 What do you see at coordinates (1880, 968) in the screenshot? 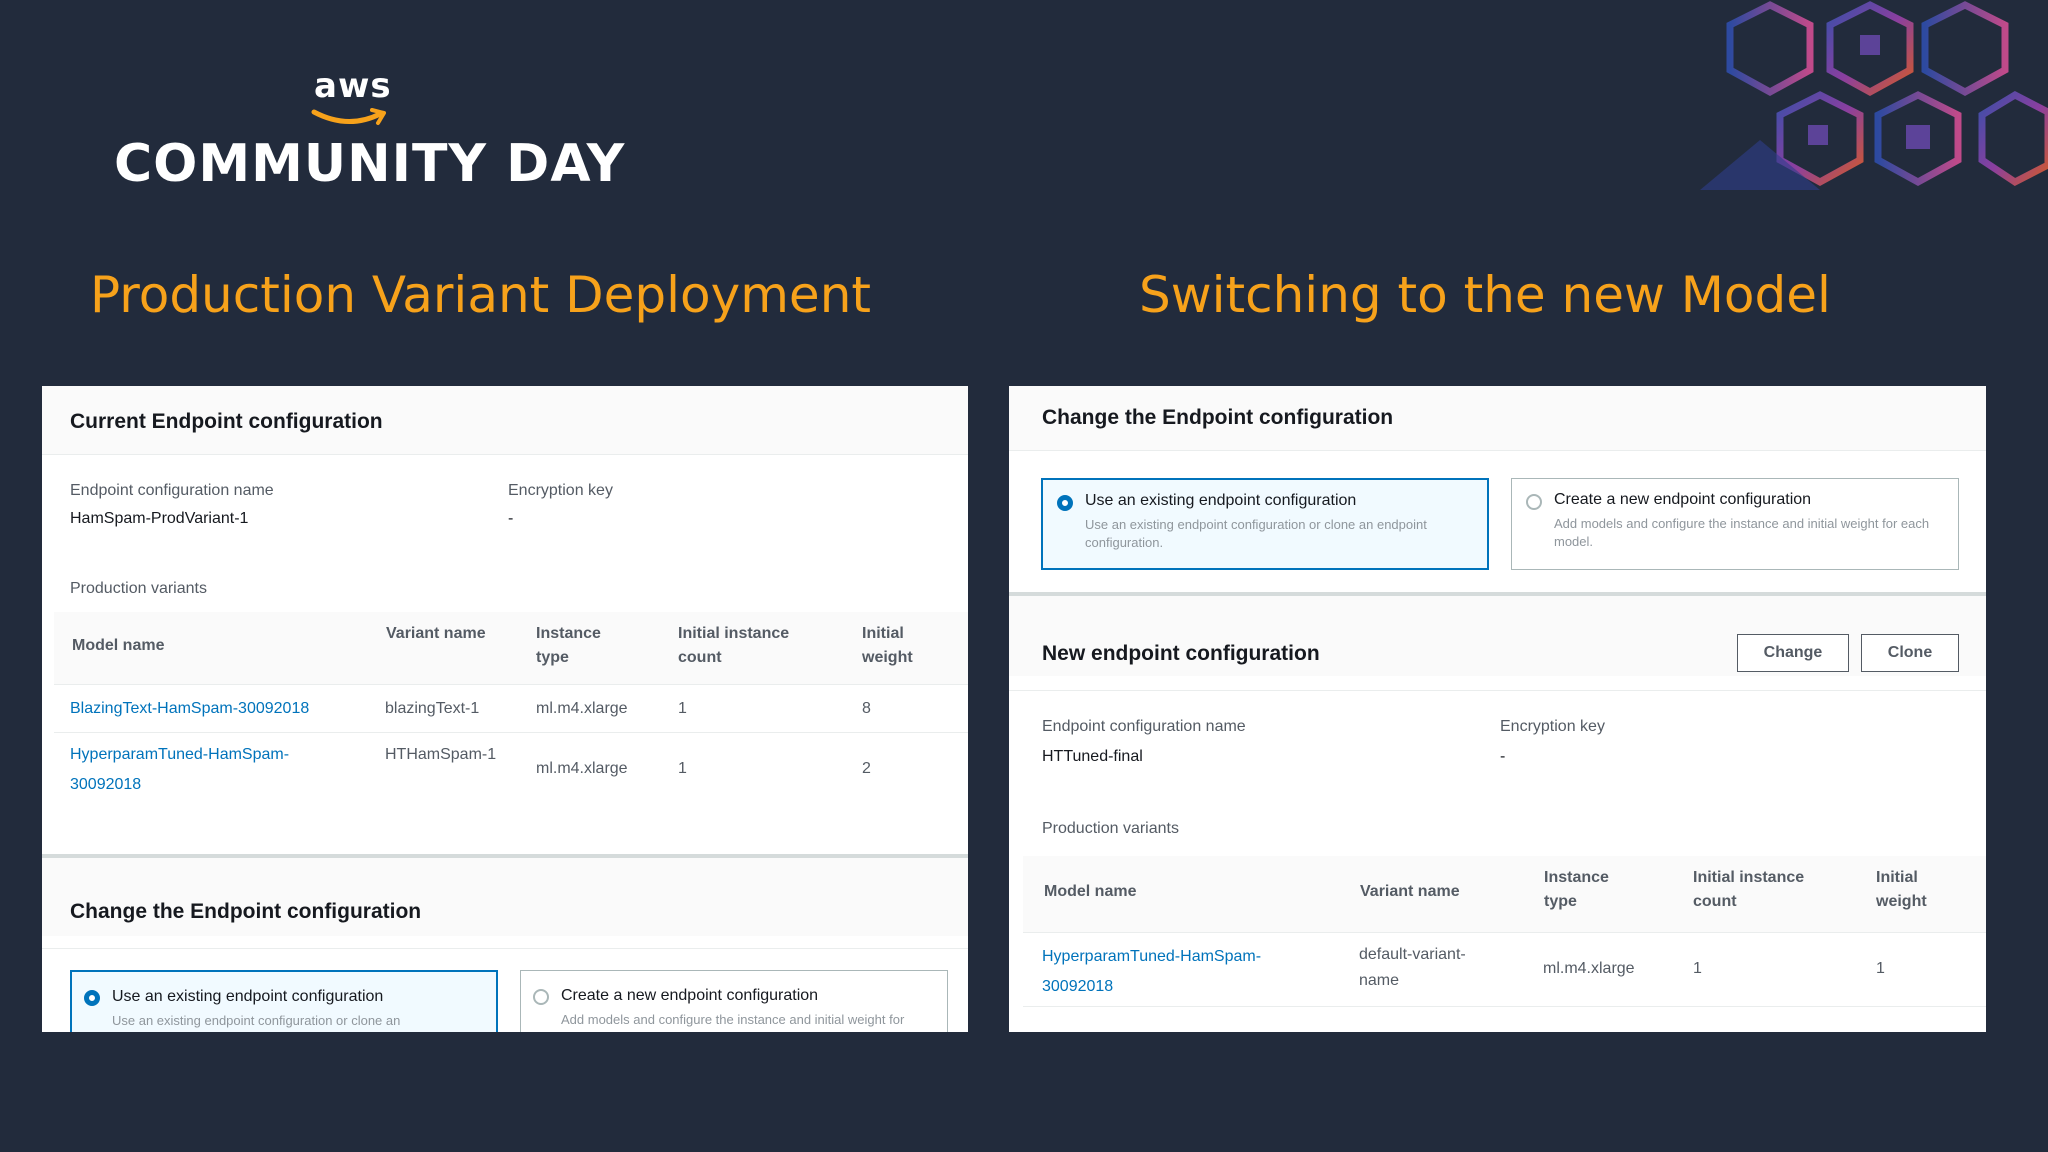
I see `table-cell-weight: 1` at bounding box center [1880, 968].